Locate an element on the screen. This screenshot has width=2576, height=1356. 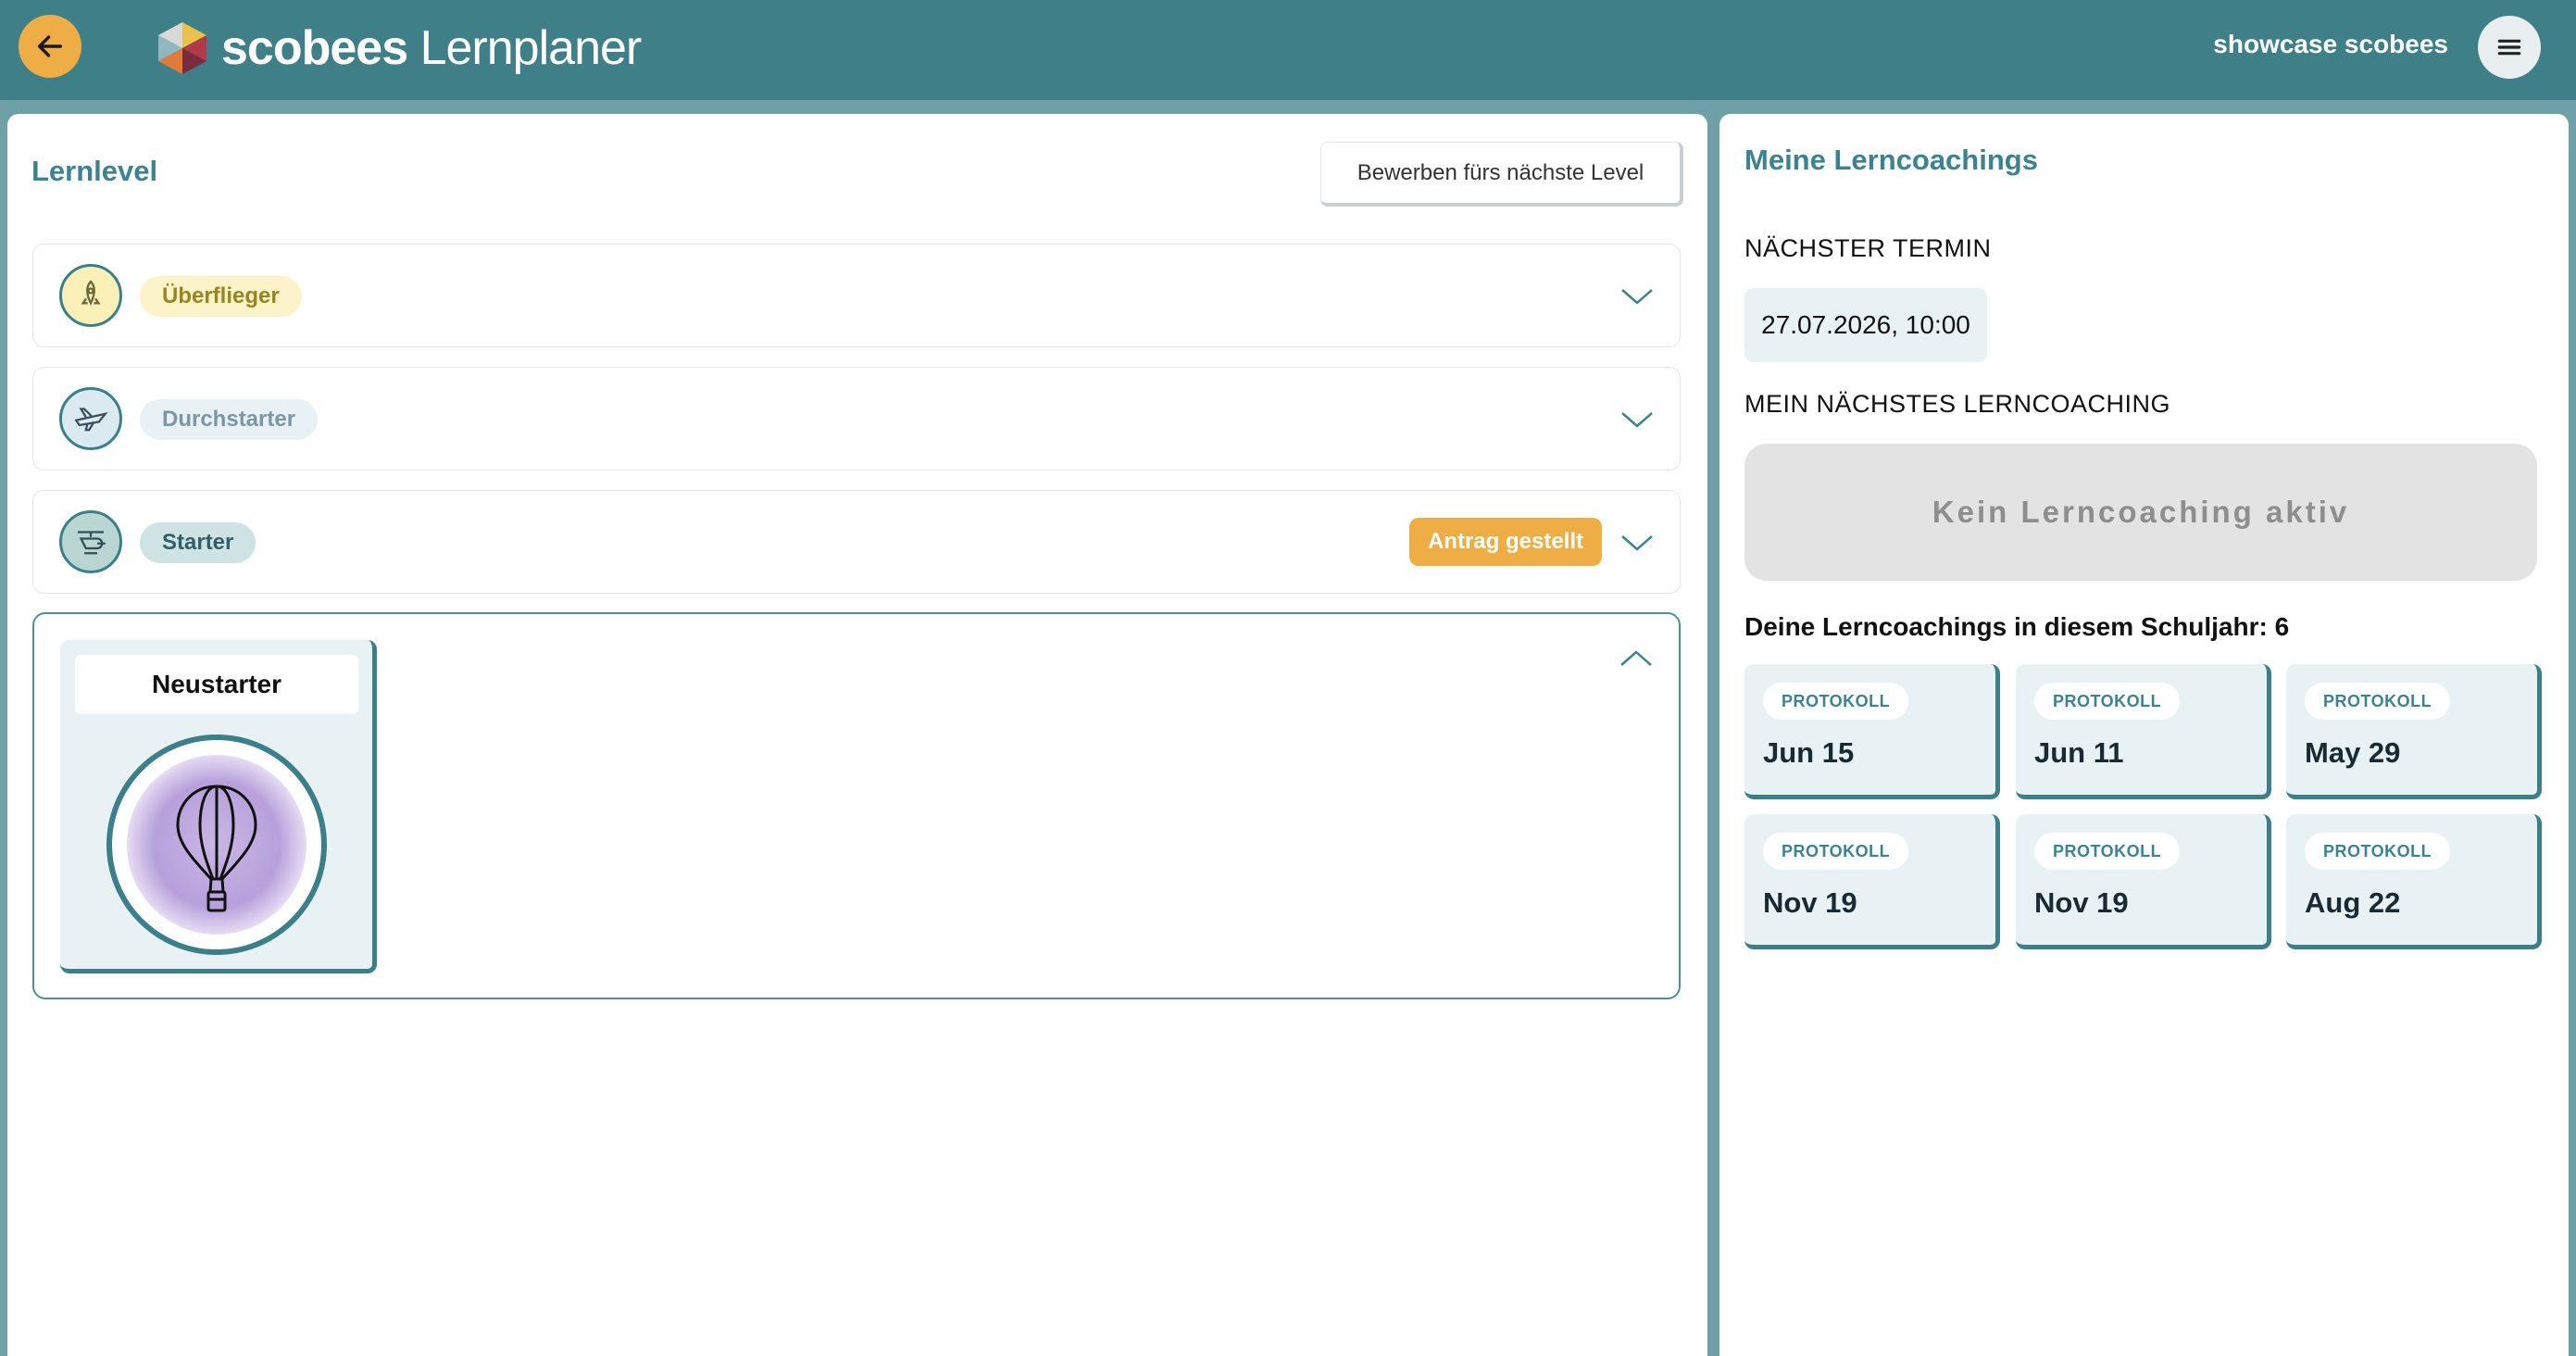
protocol-card: PROTOKOLL May 29 is located at coordinates (2414, 731).